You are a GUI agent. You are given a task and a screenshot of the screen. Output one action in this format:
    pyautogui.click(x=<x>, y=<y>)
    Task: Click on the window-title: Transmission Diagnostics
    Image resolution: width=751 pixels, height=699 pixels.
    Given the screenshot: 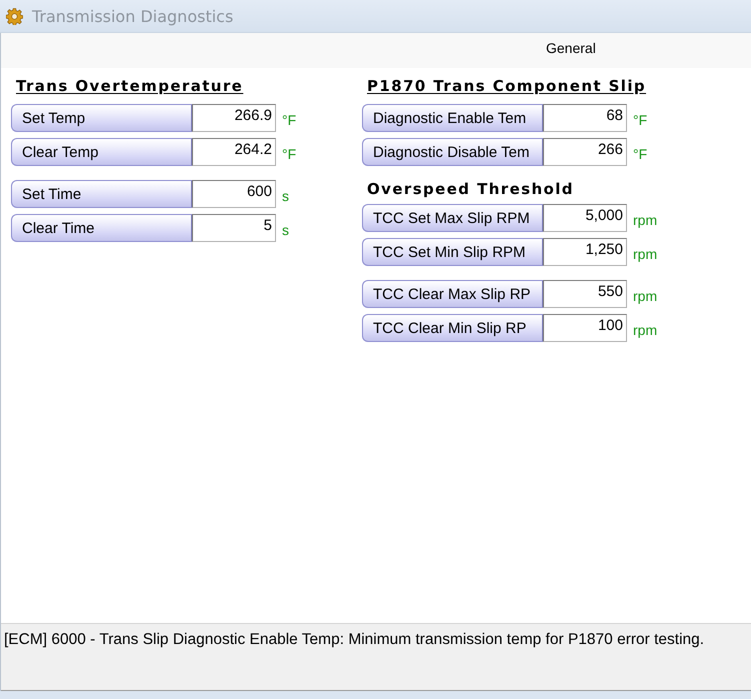 What is the action you would take?
    pyautogui.click(x=133, y=16)
    